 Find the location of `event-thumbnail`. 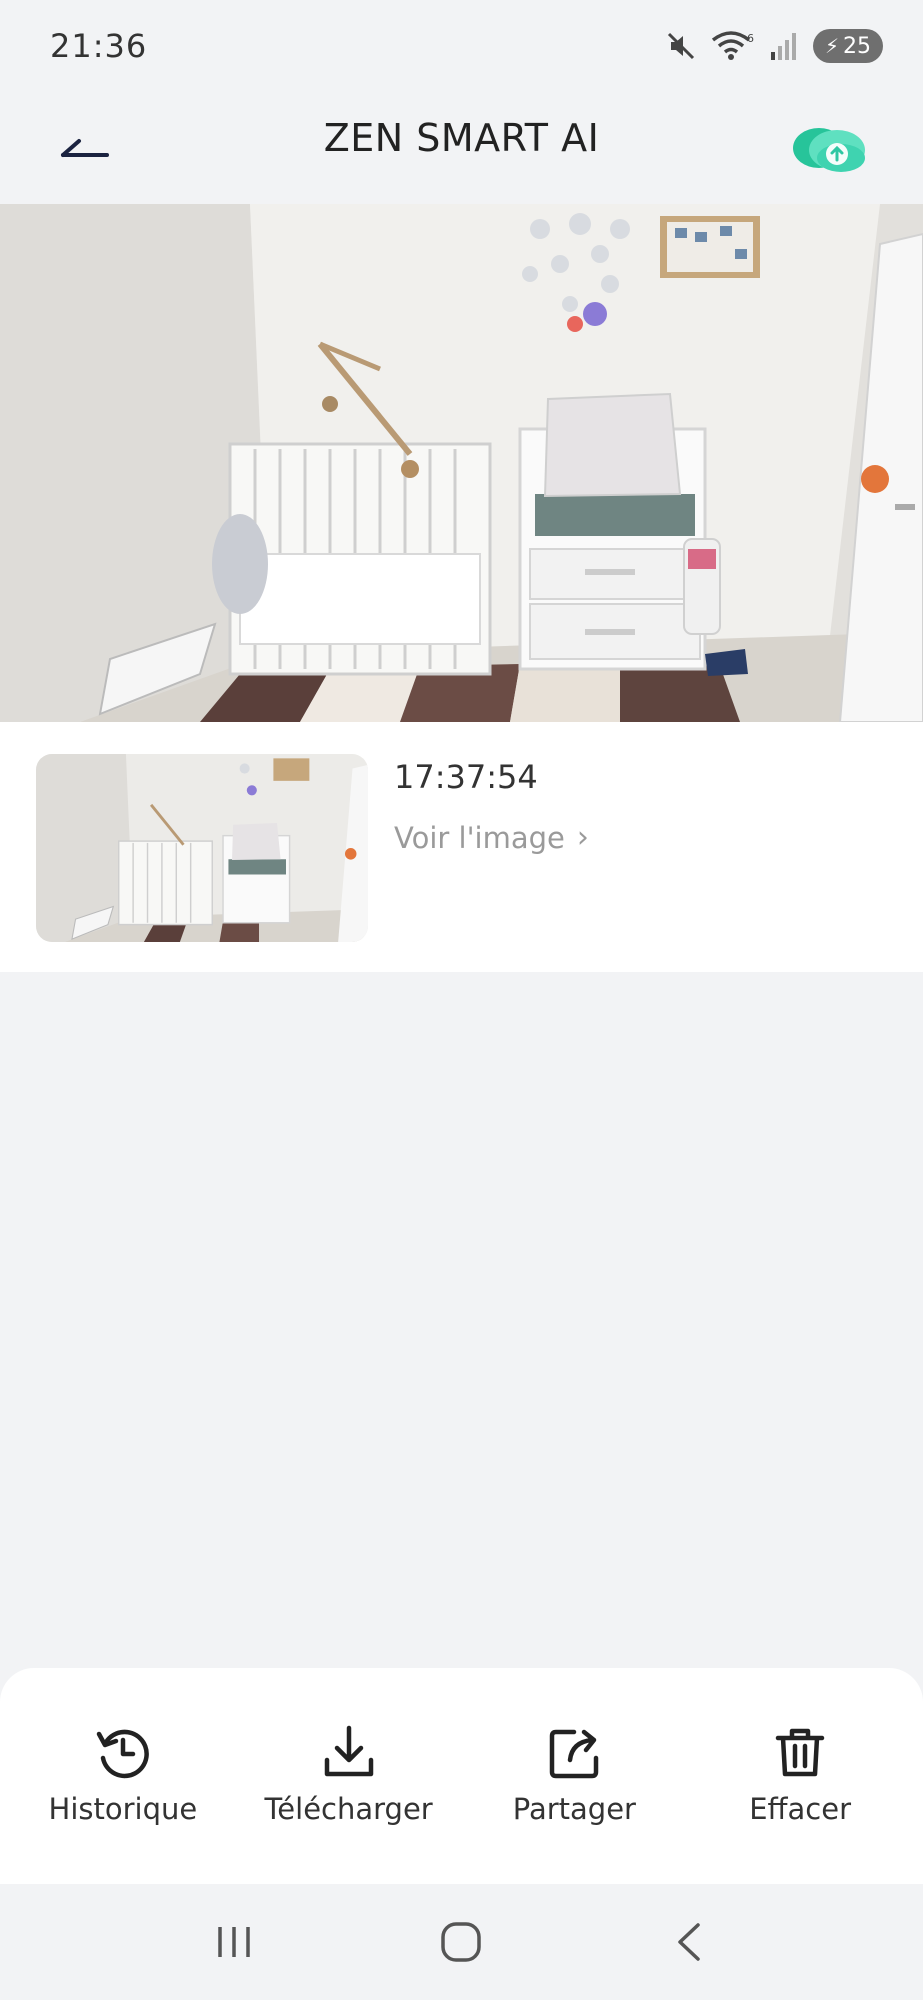

event-thumbnail is located at coordinates (202, 848).